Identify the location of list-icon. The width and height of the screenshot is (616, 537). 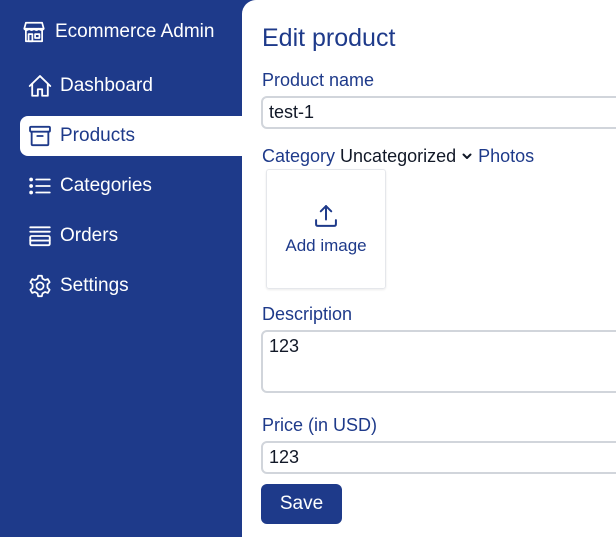
(40, 186).